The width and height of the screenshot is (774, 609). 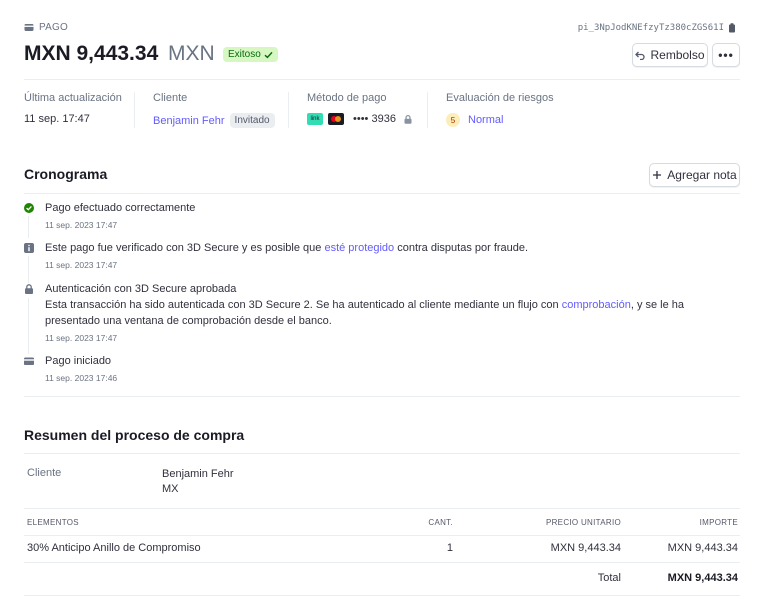 I want to click on row-unit-price: MXN 9,443.34, so click(x=585, y=548).